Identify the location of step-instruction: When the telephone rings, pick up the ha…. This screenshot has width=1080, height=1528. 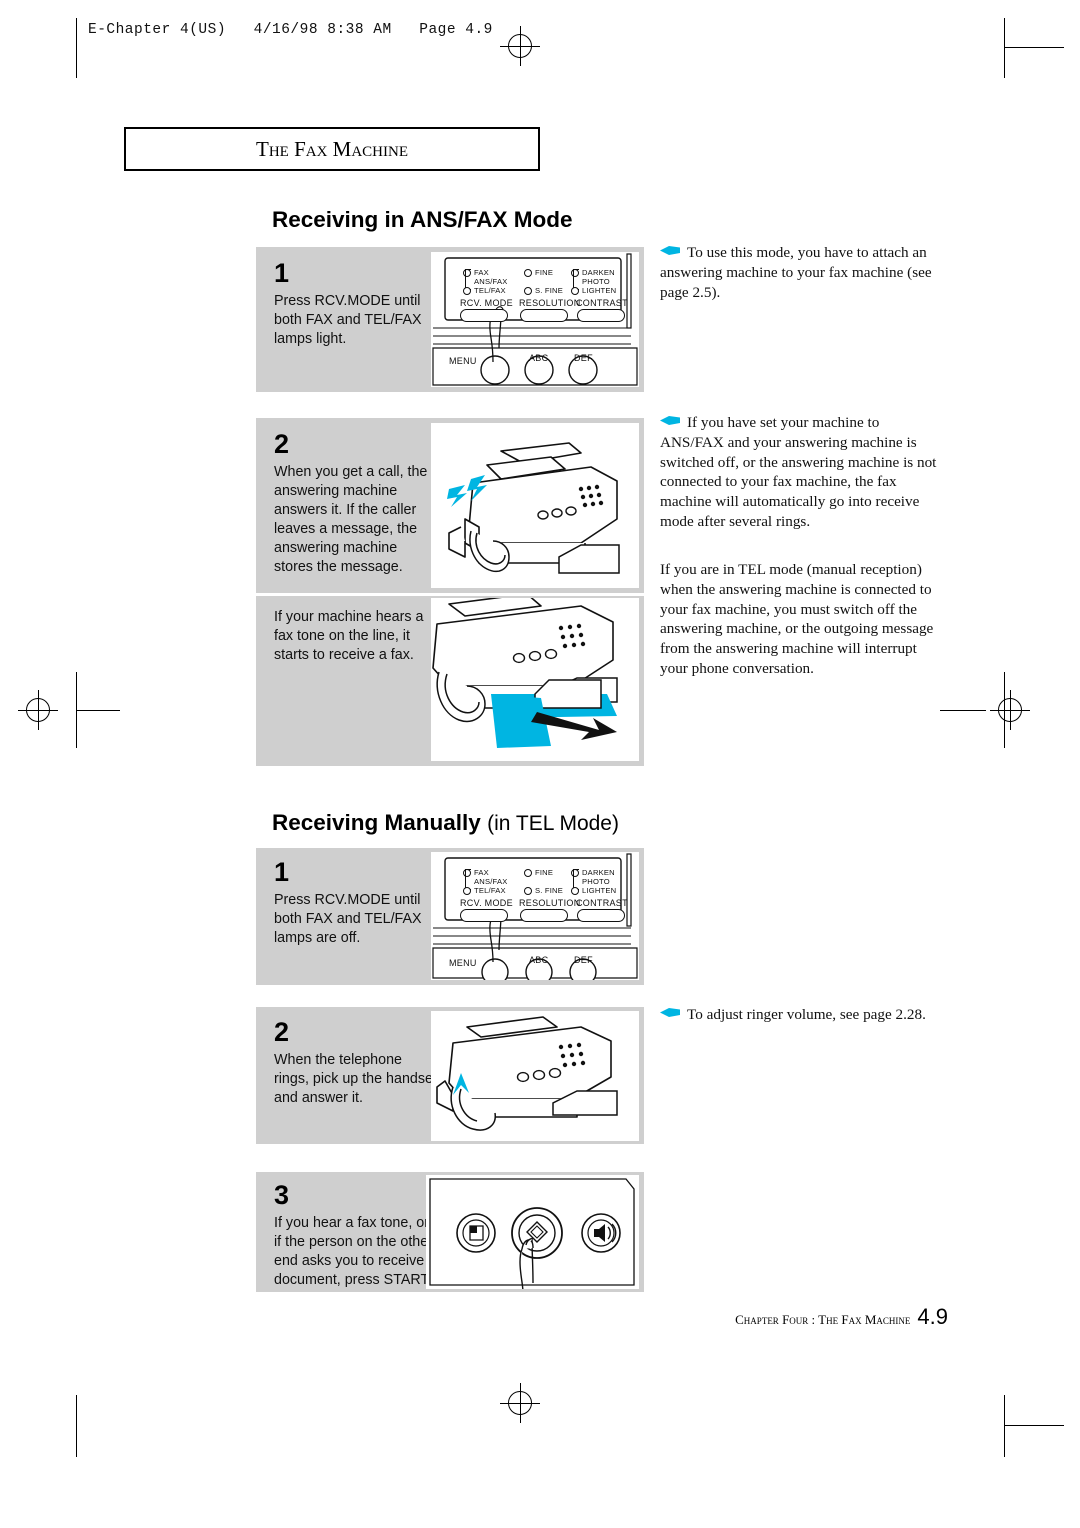
(355, 1079).